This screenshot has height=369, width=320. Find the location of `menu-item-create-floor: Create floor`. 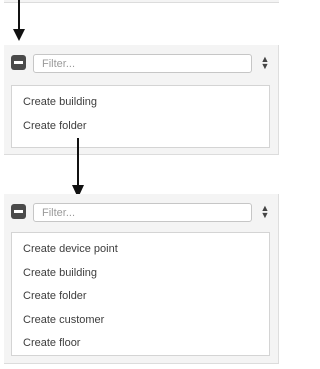

menu-item-create-floor: Create floor is located at coordinates (140, 344).